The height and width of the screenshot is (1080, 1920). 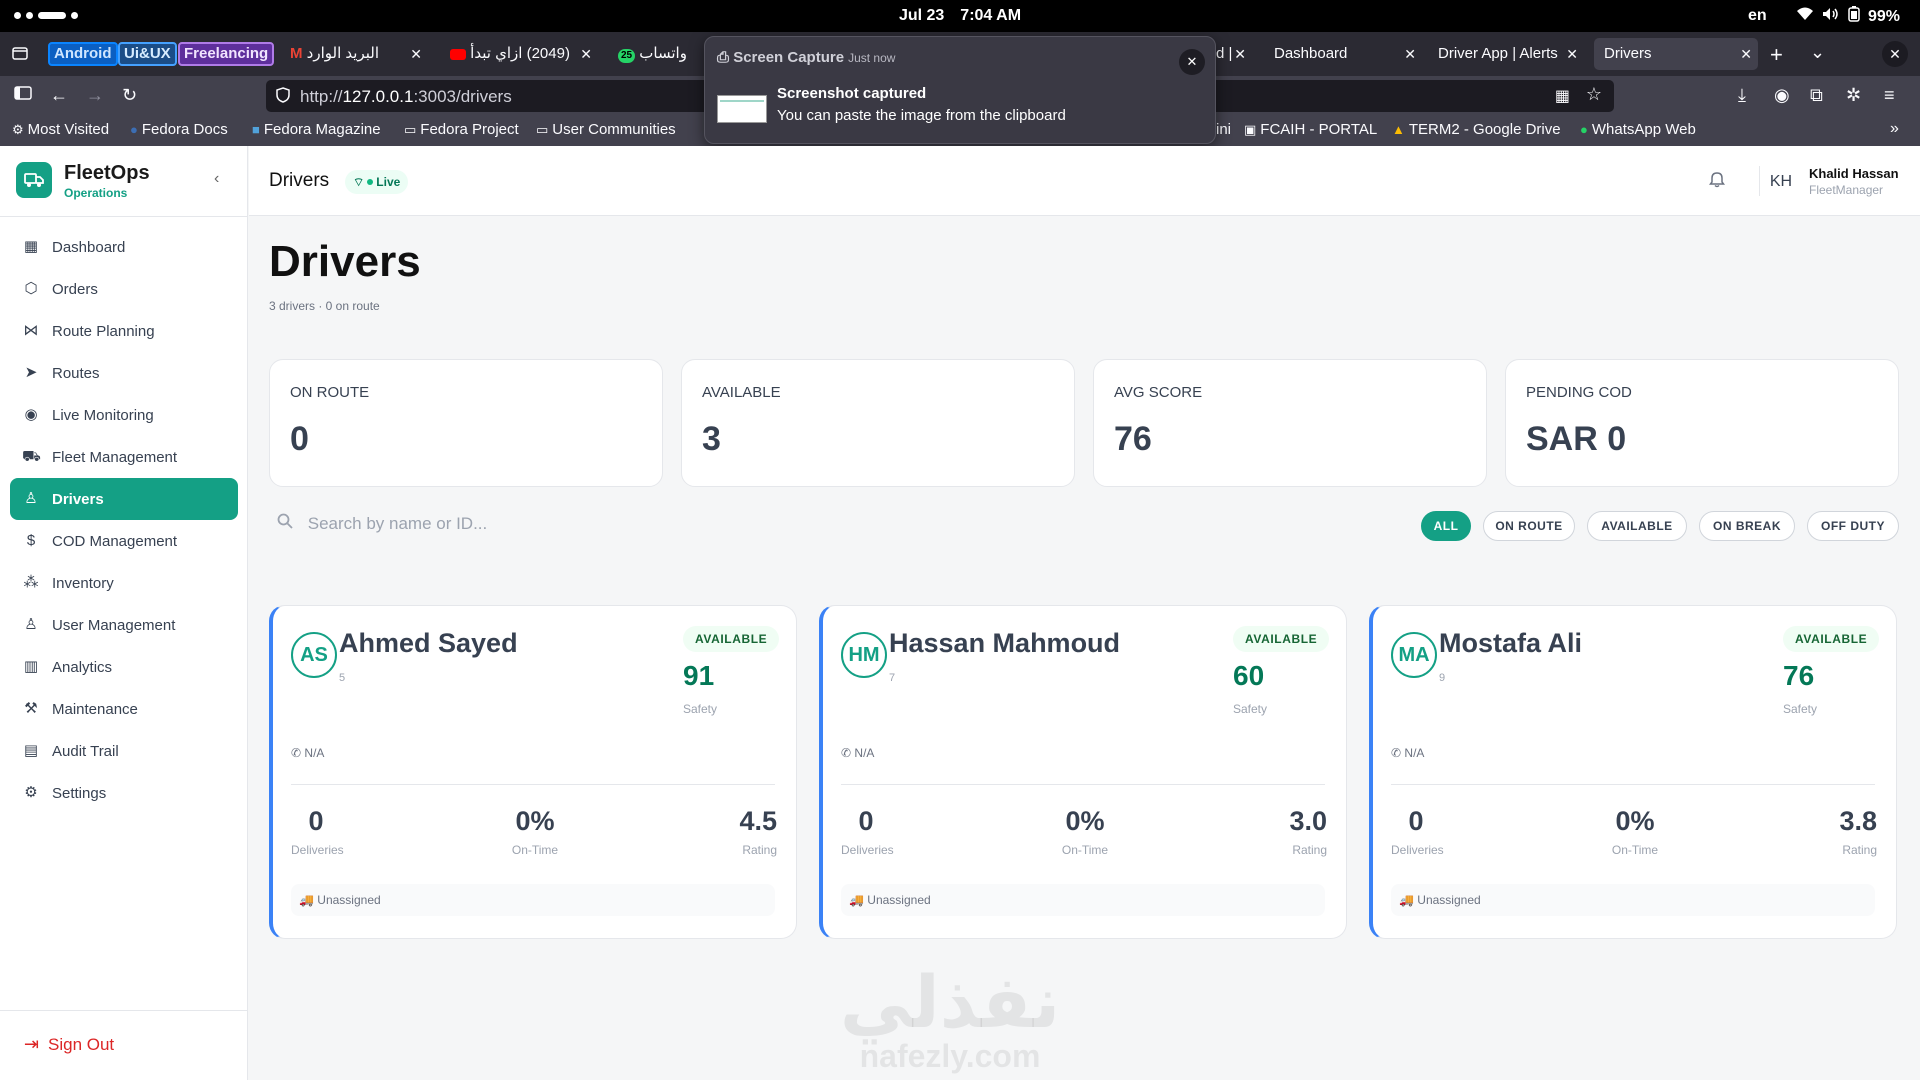 I want to click on close-window-icon: ✕, so click(x=1895, y=54).